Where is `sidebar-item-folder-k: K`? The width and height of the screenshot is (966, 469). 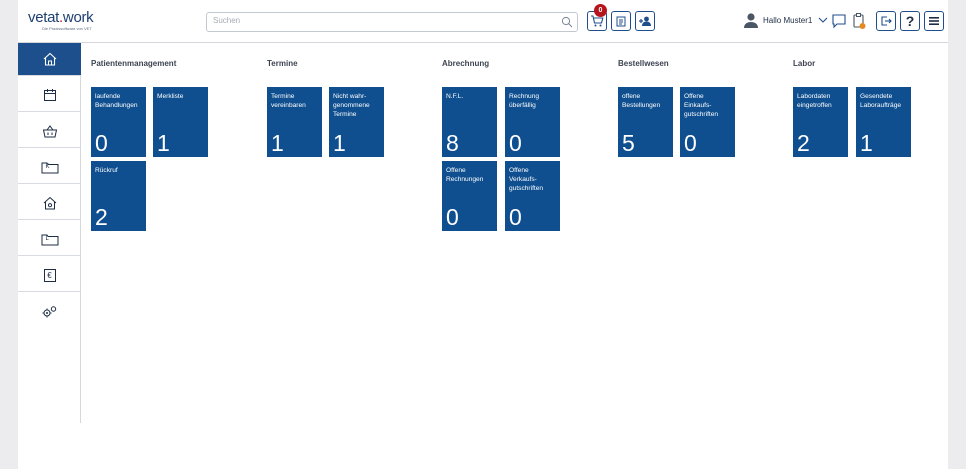
sidebar-item-folder-k: K is located at coordinates (49, 167).